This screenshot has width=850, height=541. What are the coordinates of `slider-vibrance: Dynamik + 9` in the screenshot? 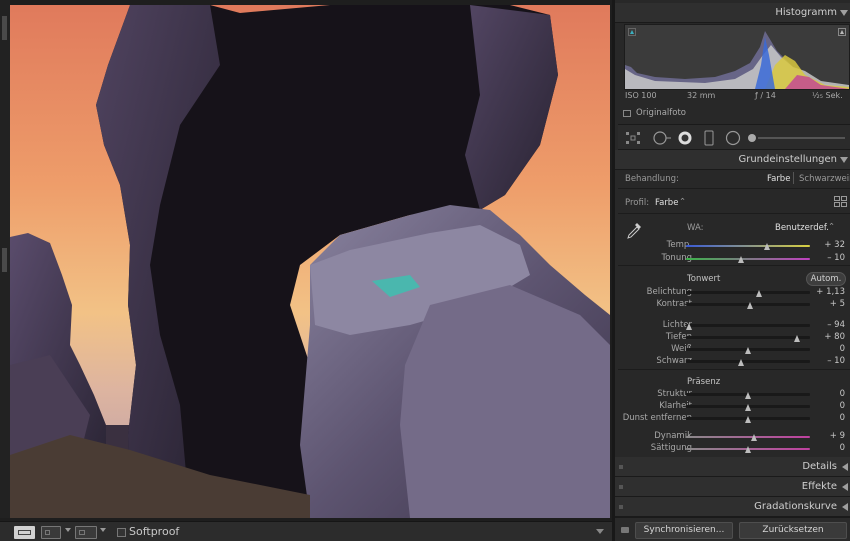 It's located at (732, 437).